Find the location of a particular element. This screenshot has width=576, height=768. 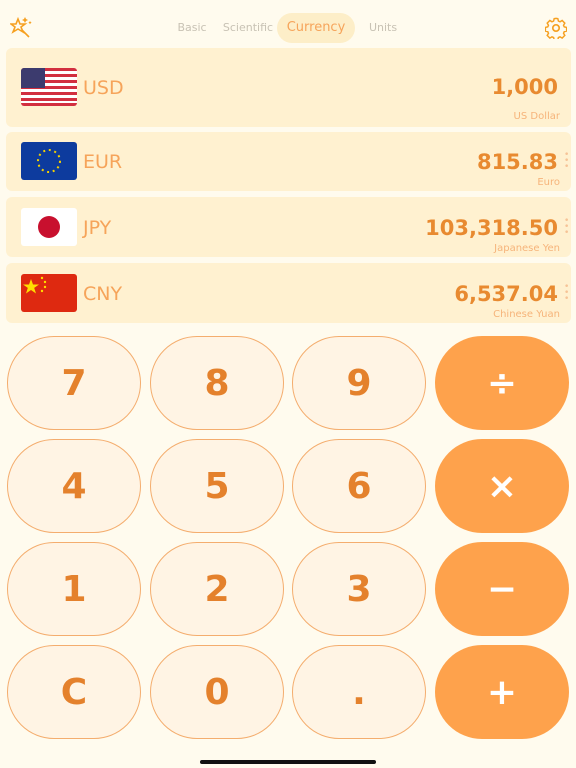

currency-row-jpy: JPY 103,318.50 Japanese Yen • • • is located at coordinates (288, 227).